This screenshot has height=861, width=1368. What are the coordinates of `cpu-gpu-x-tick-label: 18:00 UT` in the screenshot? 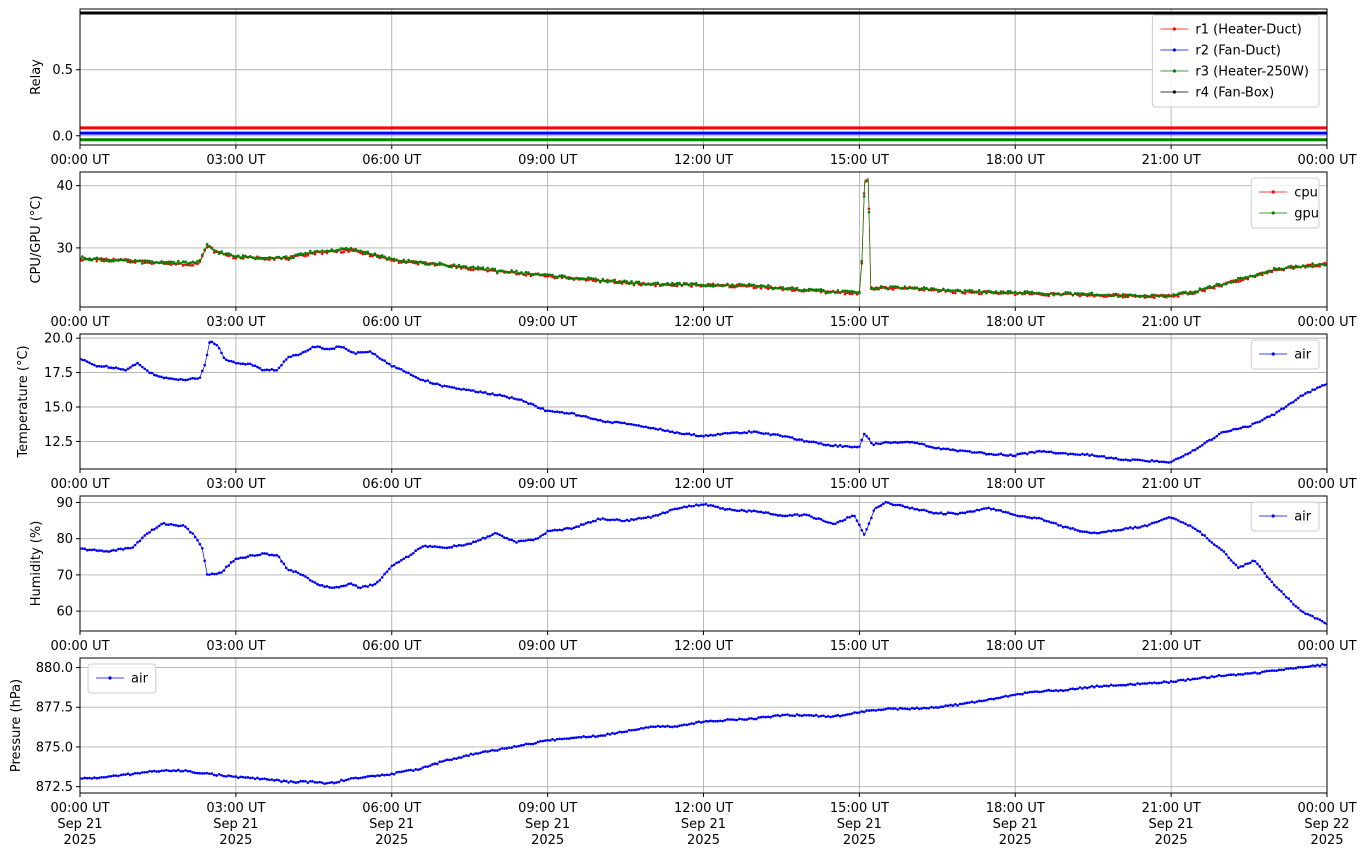 It's located at (1015, 322).